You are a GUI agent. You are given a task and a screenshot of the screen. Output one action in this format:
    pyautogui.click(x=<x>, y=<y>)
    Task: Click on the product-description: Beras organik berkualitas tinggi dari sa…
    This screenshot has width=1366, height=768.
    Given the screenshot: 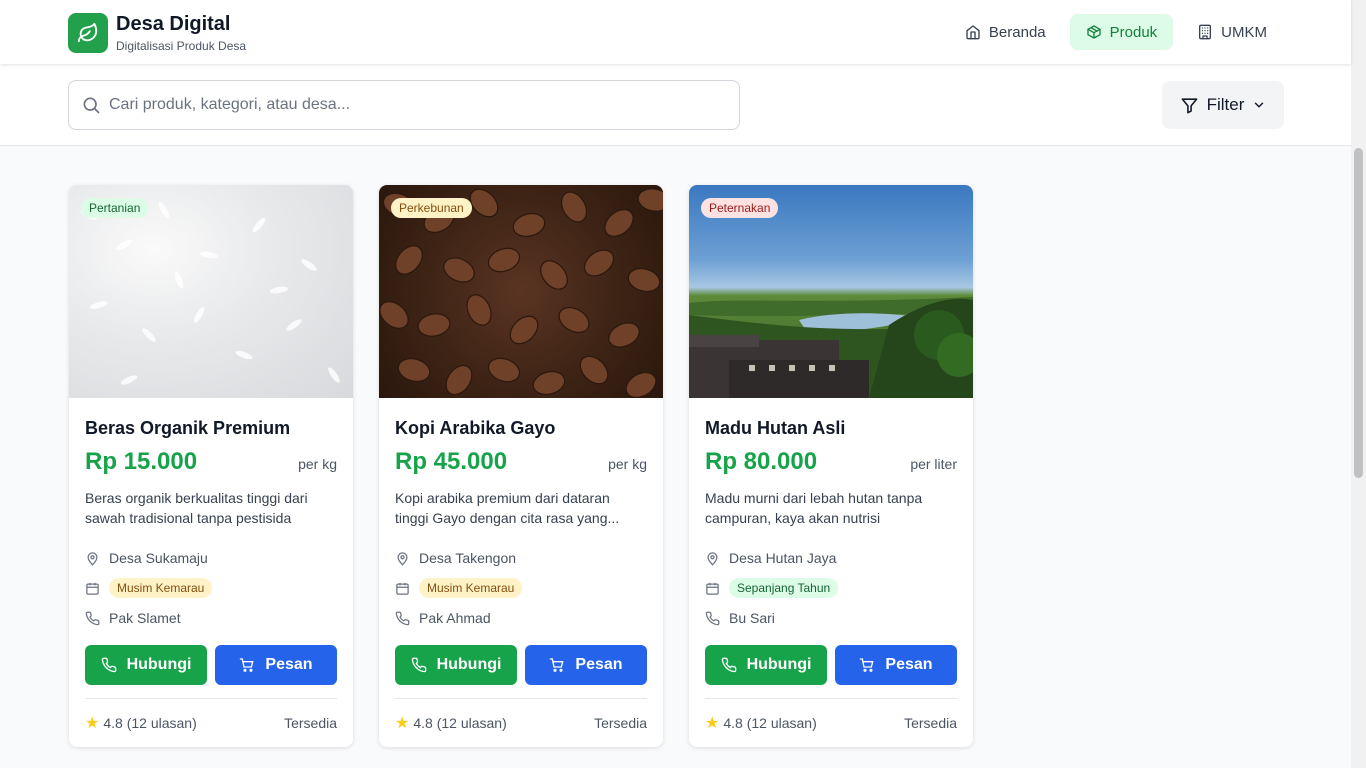 What is the action you would take?
    pyautogui.click(x=196, y=508)
    